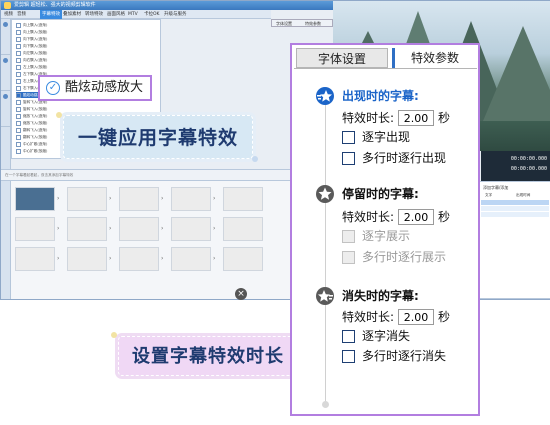 This screenshot has width=550, height=425. Describe the element at coordinates (146, 175) in the screenshot. I see `bottom-toolbar: 在一个字幕看起看起，双击其添加字幕特效` at that location.